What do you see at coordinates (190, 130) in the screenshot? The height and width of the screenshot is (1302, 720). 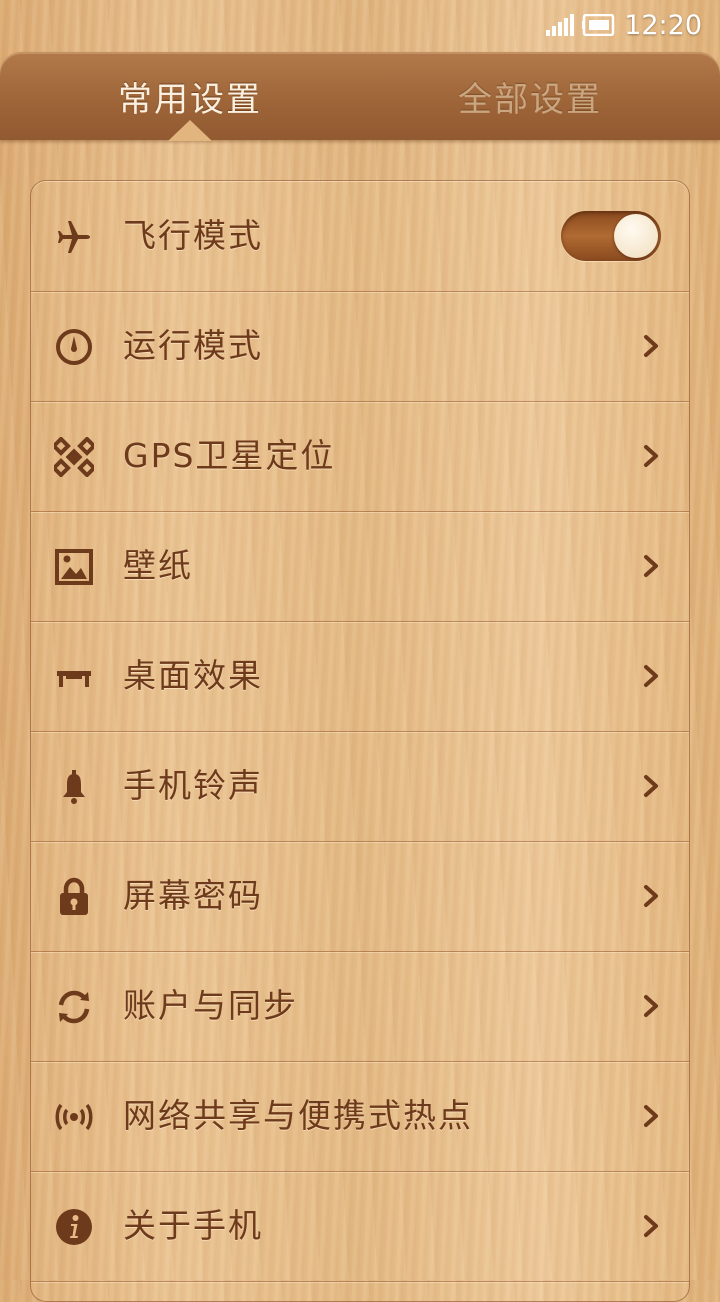 I see `tab-selected-pointer` at bounding box center [190, 130].